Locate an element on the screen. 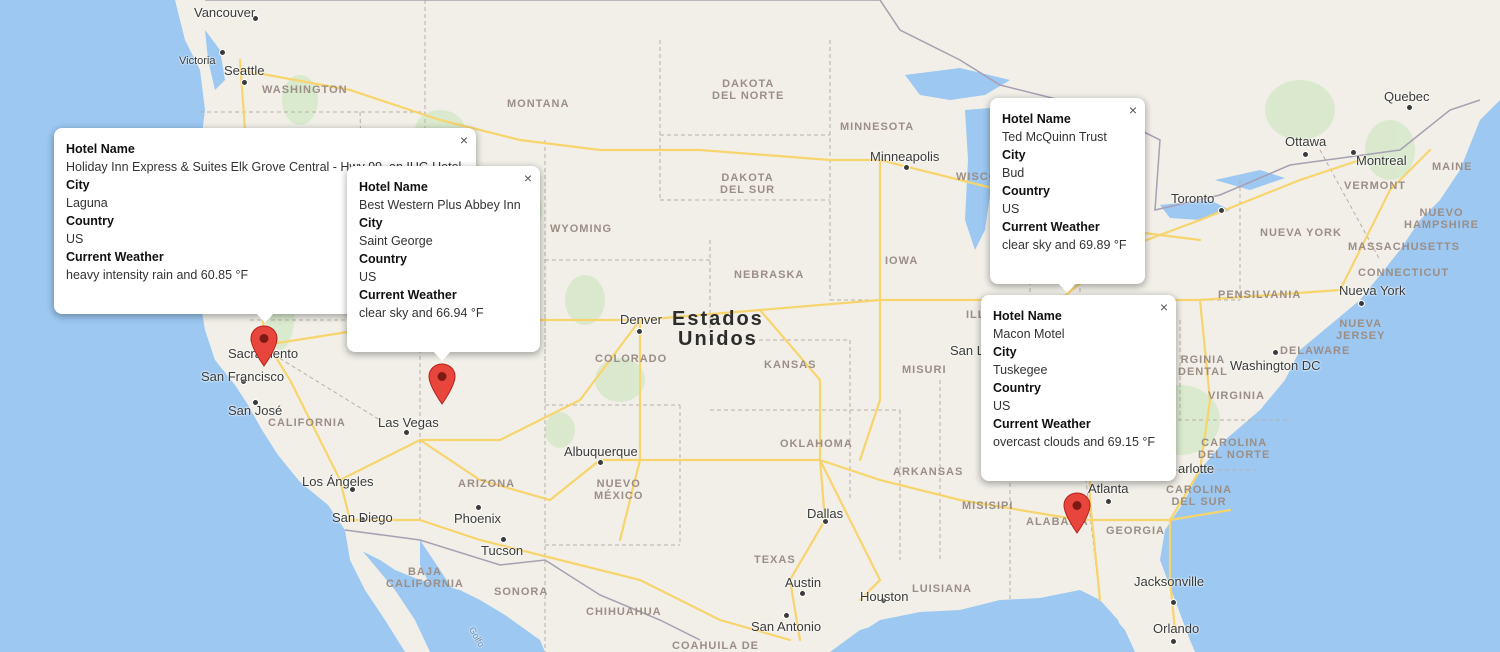  state-massachusetts: MASSACHUSETTS is located at coordinates (1404, 247).